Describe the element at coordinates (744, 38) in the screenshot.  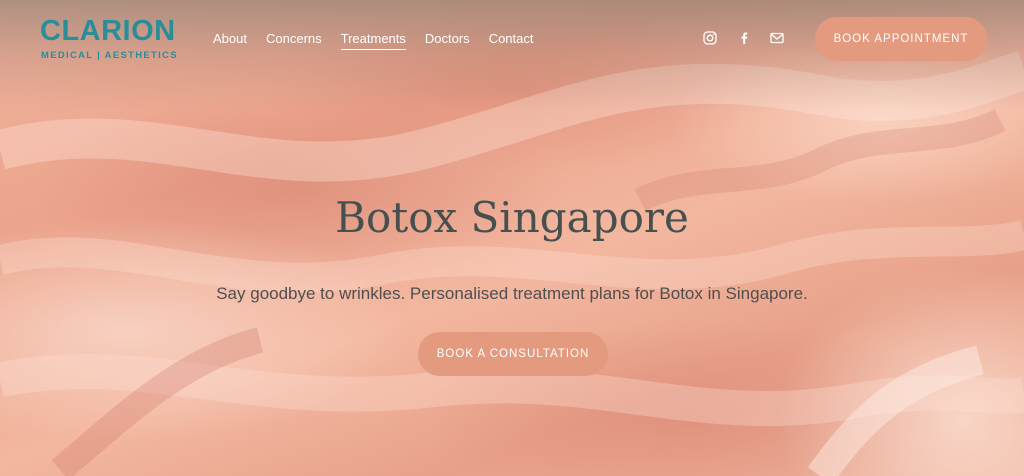
I see `facebook-icon` at that location.